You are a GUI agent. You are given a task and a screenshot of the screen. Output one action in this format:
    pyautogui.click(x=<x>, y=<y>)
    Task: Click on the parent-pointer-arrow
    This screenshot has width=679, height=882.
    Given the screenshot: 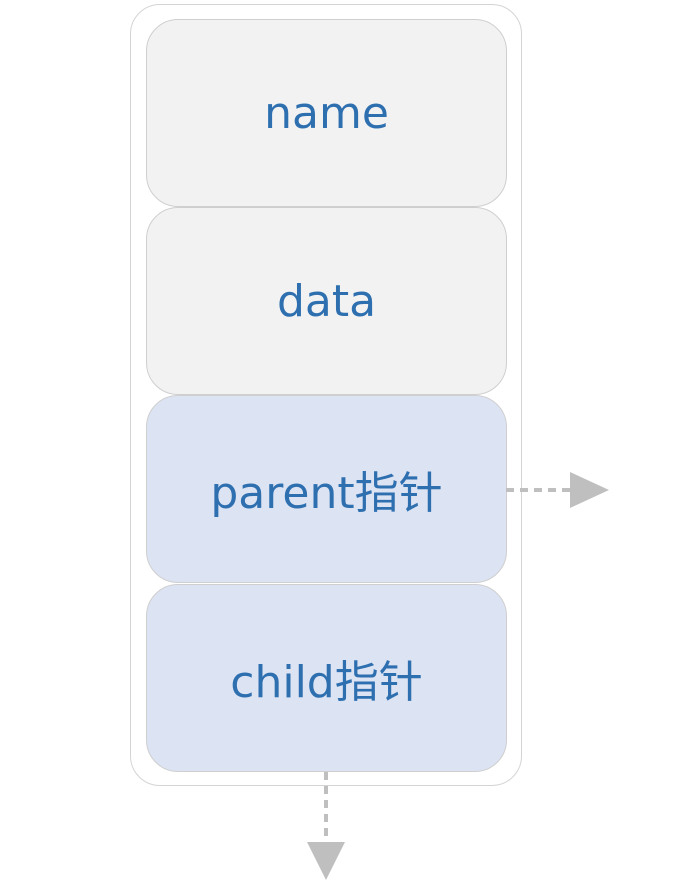 What is the action you would take?
    pyautogui.click(x=557, y=490)
    